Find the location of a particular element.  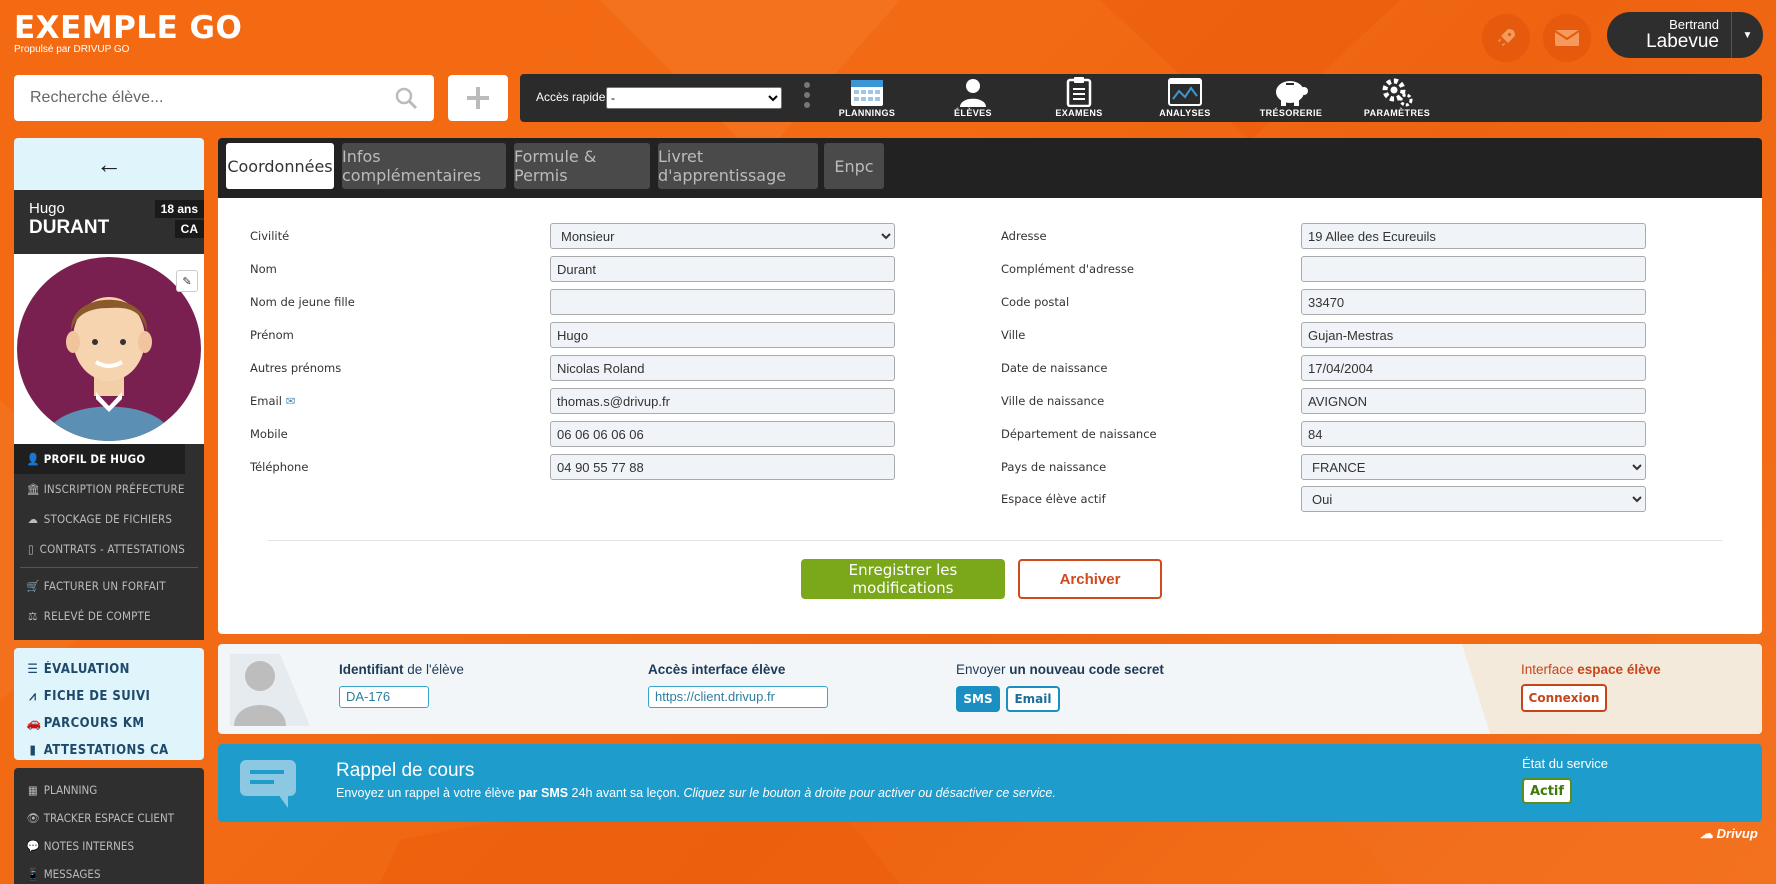

sidebar-item-label: NOTES INTERNES is located at coordinates (89, 846).